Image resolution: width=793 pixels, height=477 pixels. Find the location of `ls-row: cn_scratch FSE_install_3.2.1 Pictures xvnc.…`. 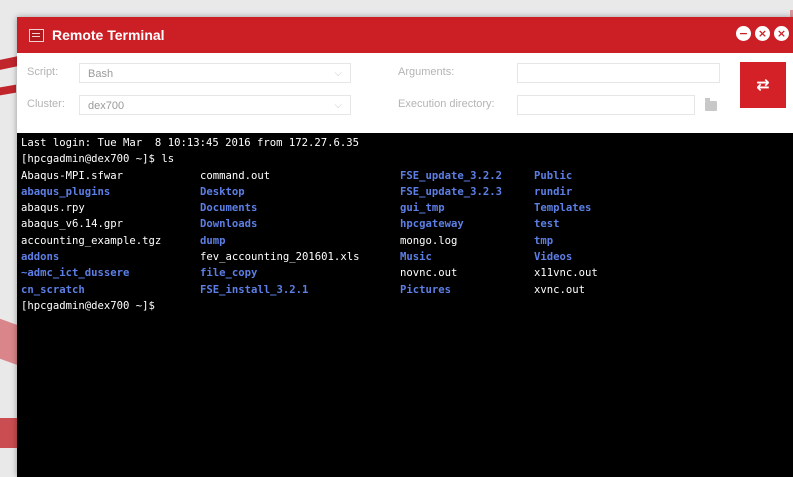

ls-row: cn_scratch FSE_install_3.2.1 Pictures xvnc.… is located at coordinates (407, 290).